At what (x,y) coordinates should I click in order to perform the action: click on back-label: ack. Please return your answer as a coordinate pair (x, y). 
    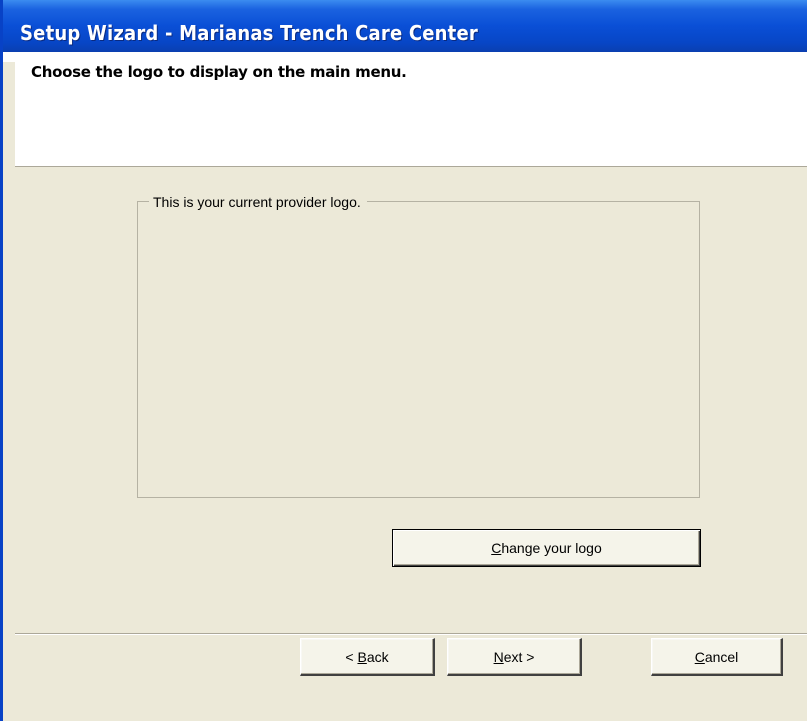
    Looking at the image, I should click on (377, 656).